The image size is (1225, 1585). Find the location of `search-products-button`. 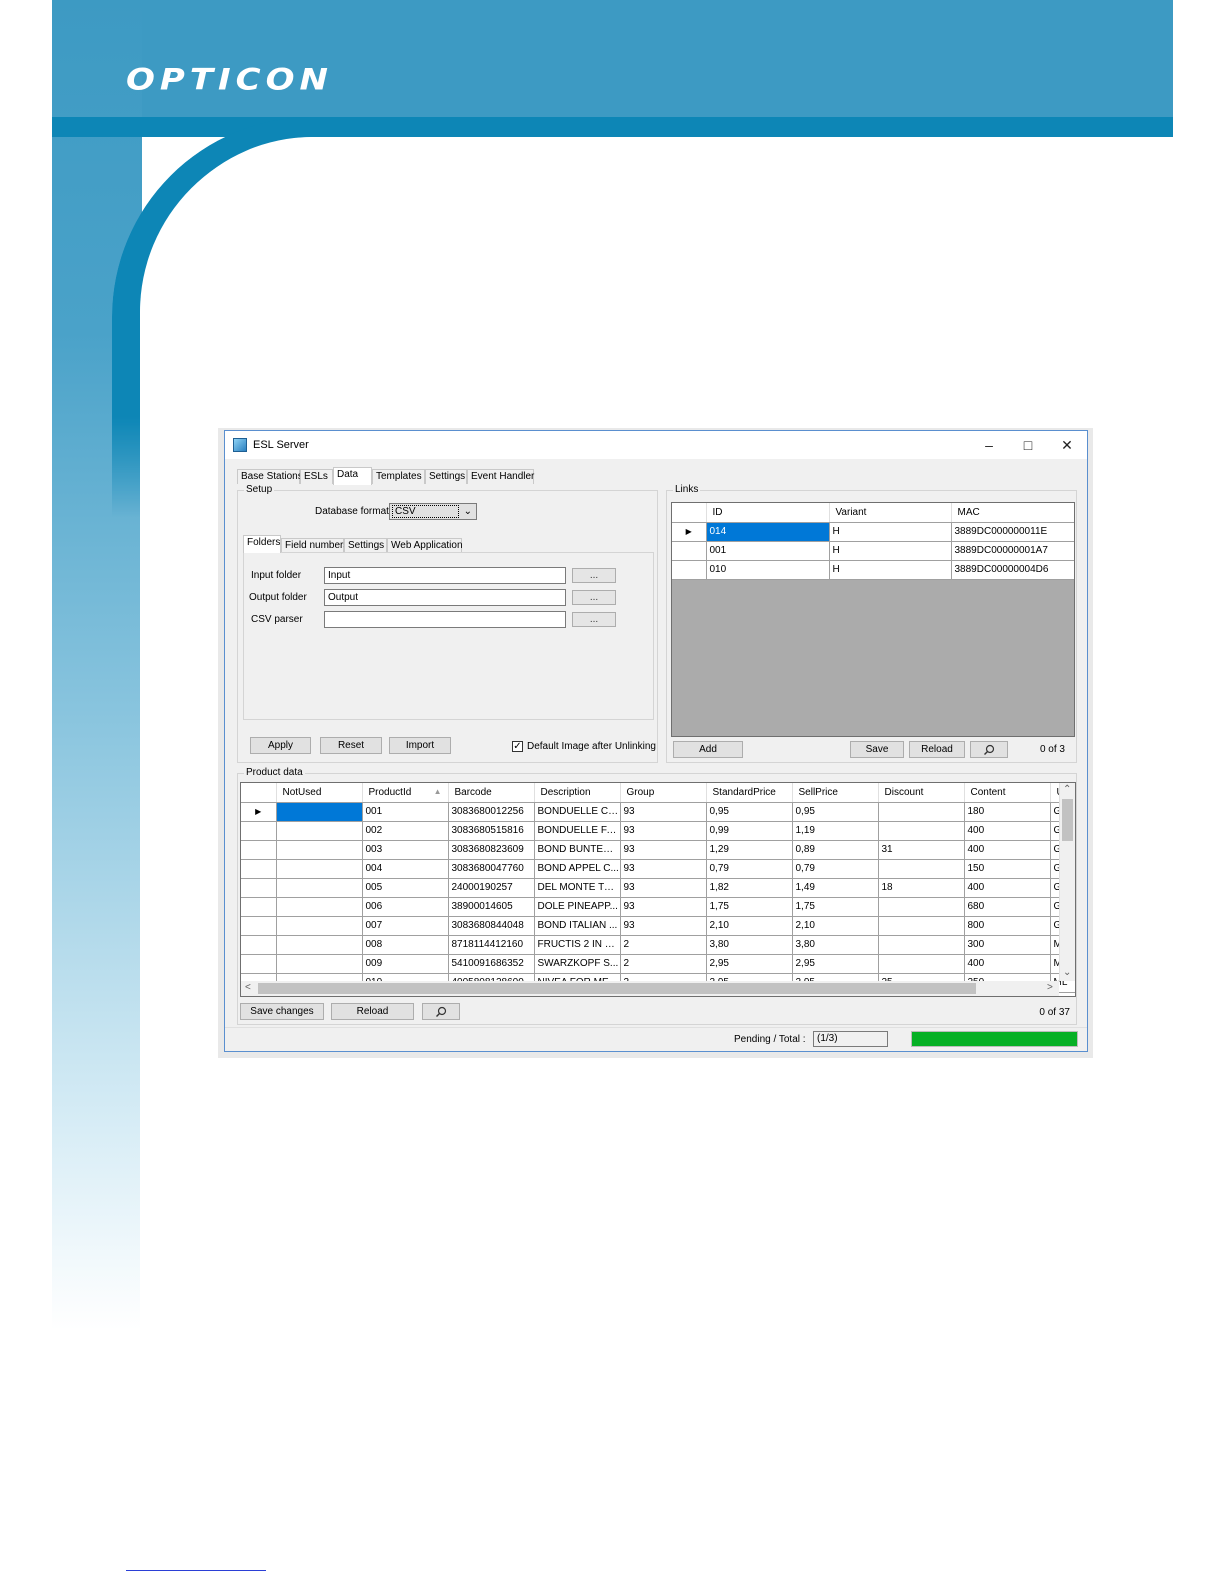

search-products-button is located at coordinates (441, 1011).